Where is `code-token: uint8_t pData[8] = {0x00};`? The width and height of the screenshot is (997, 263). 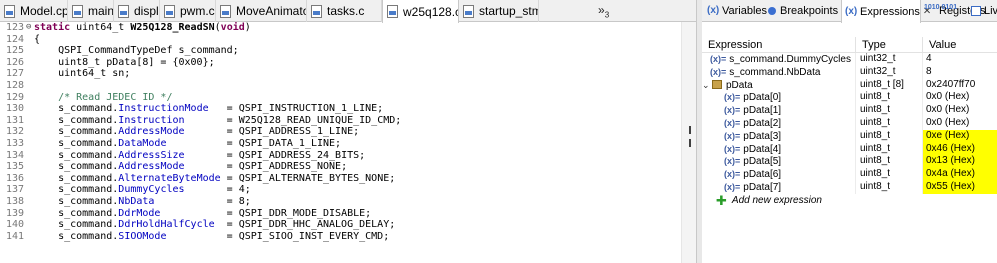
code-token: uint8_t pData[8] = {0x00}; is located at coordinates (124, 62).